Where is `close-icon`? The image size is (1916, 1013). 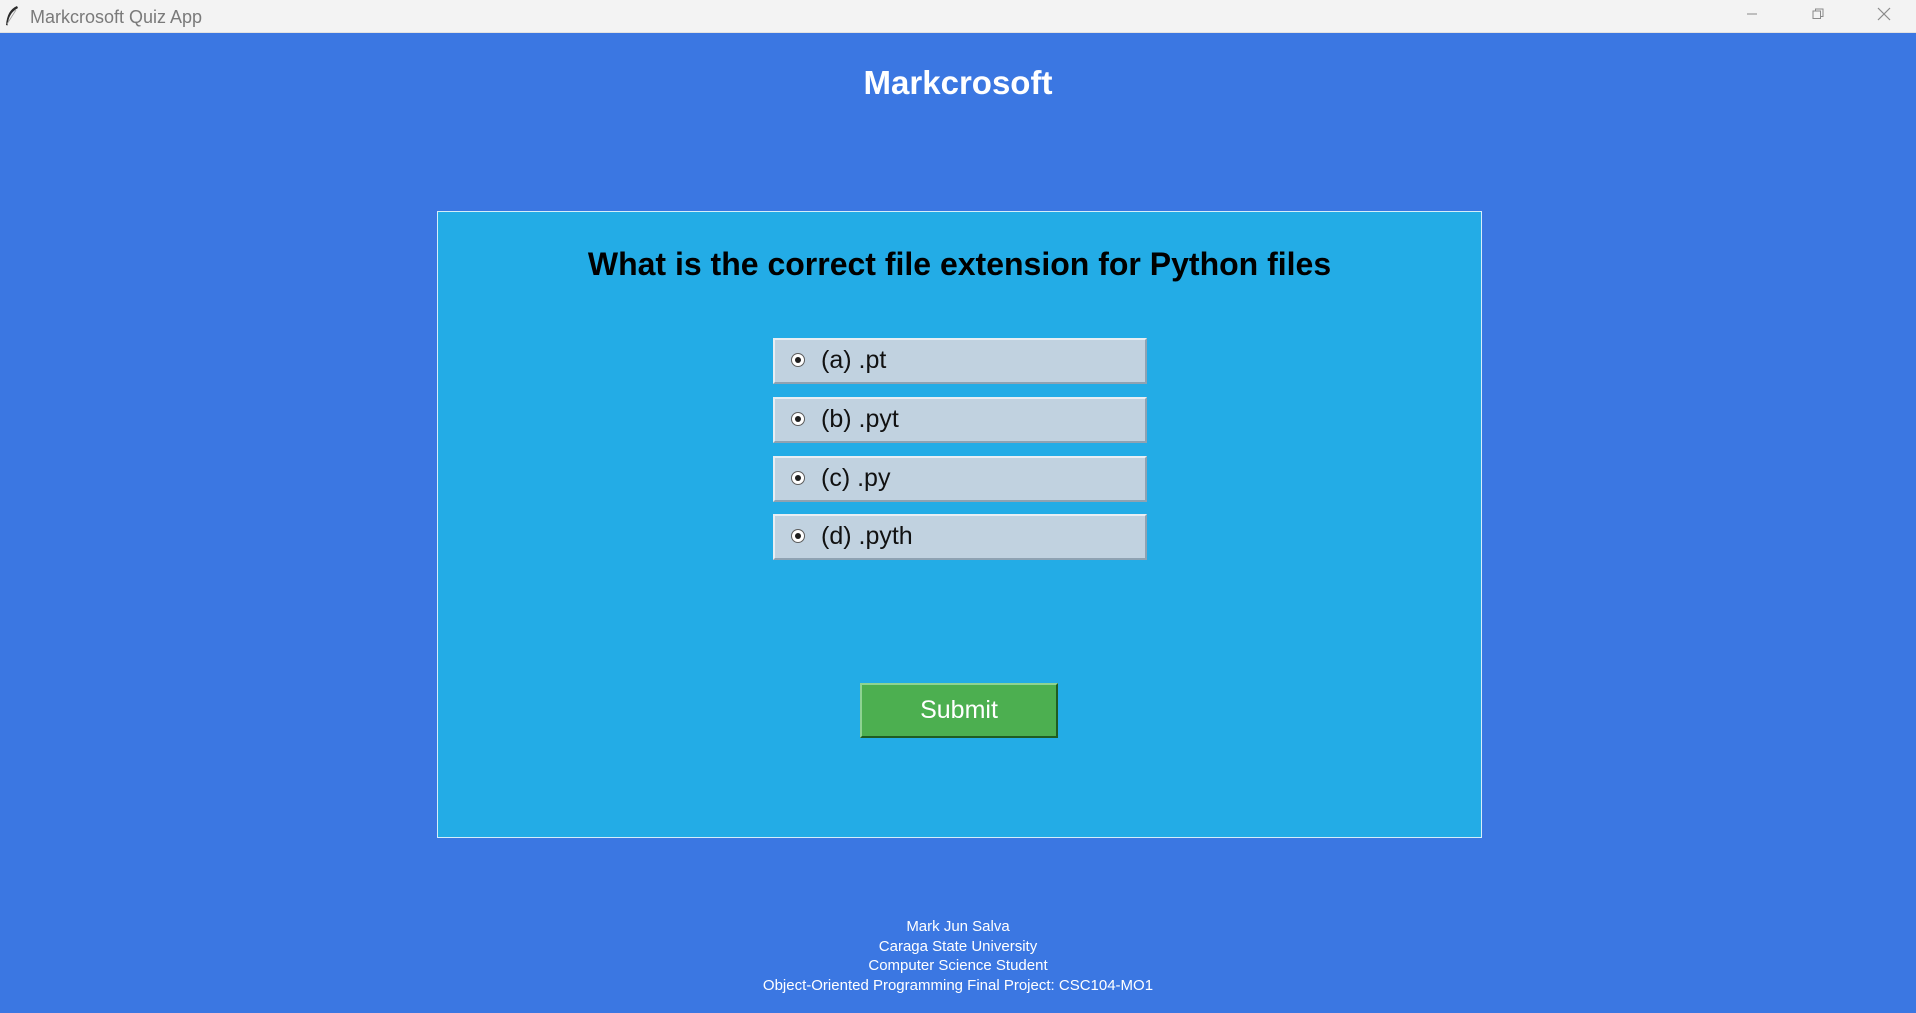
close-icon is located at coordinates (1884, 16).